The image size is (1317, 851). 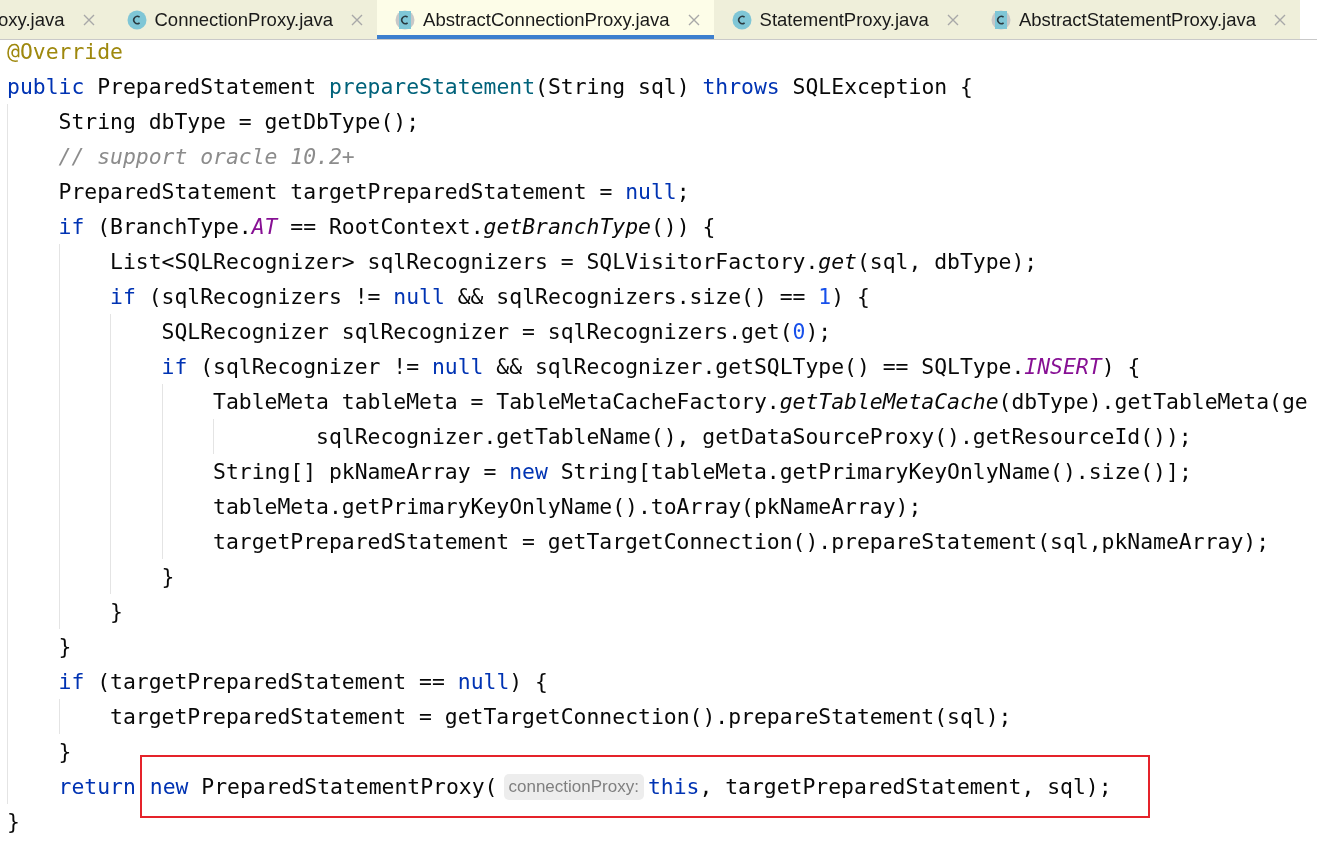 I want to click on code-line: if (targetPreparedStatement == null) {, so click(x=303, y=682).